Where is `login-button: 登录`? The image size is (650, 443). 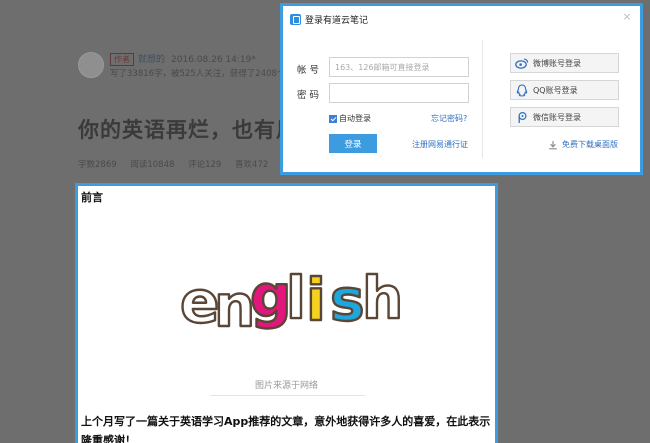
login-button: 登录 is located at coordinates (353, 143).